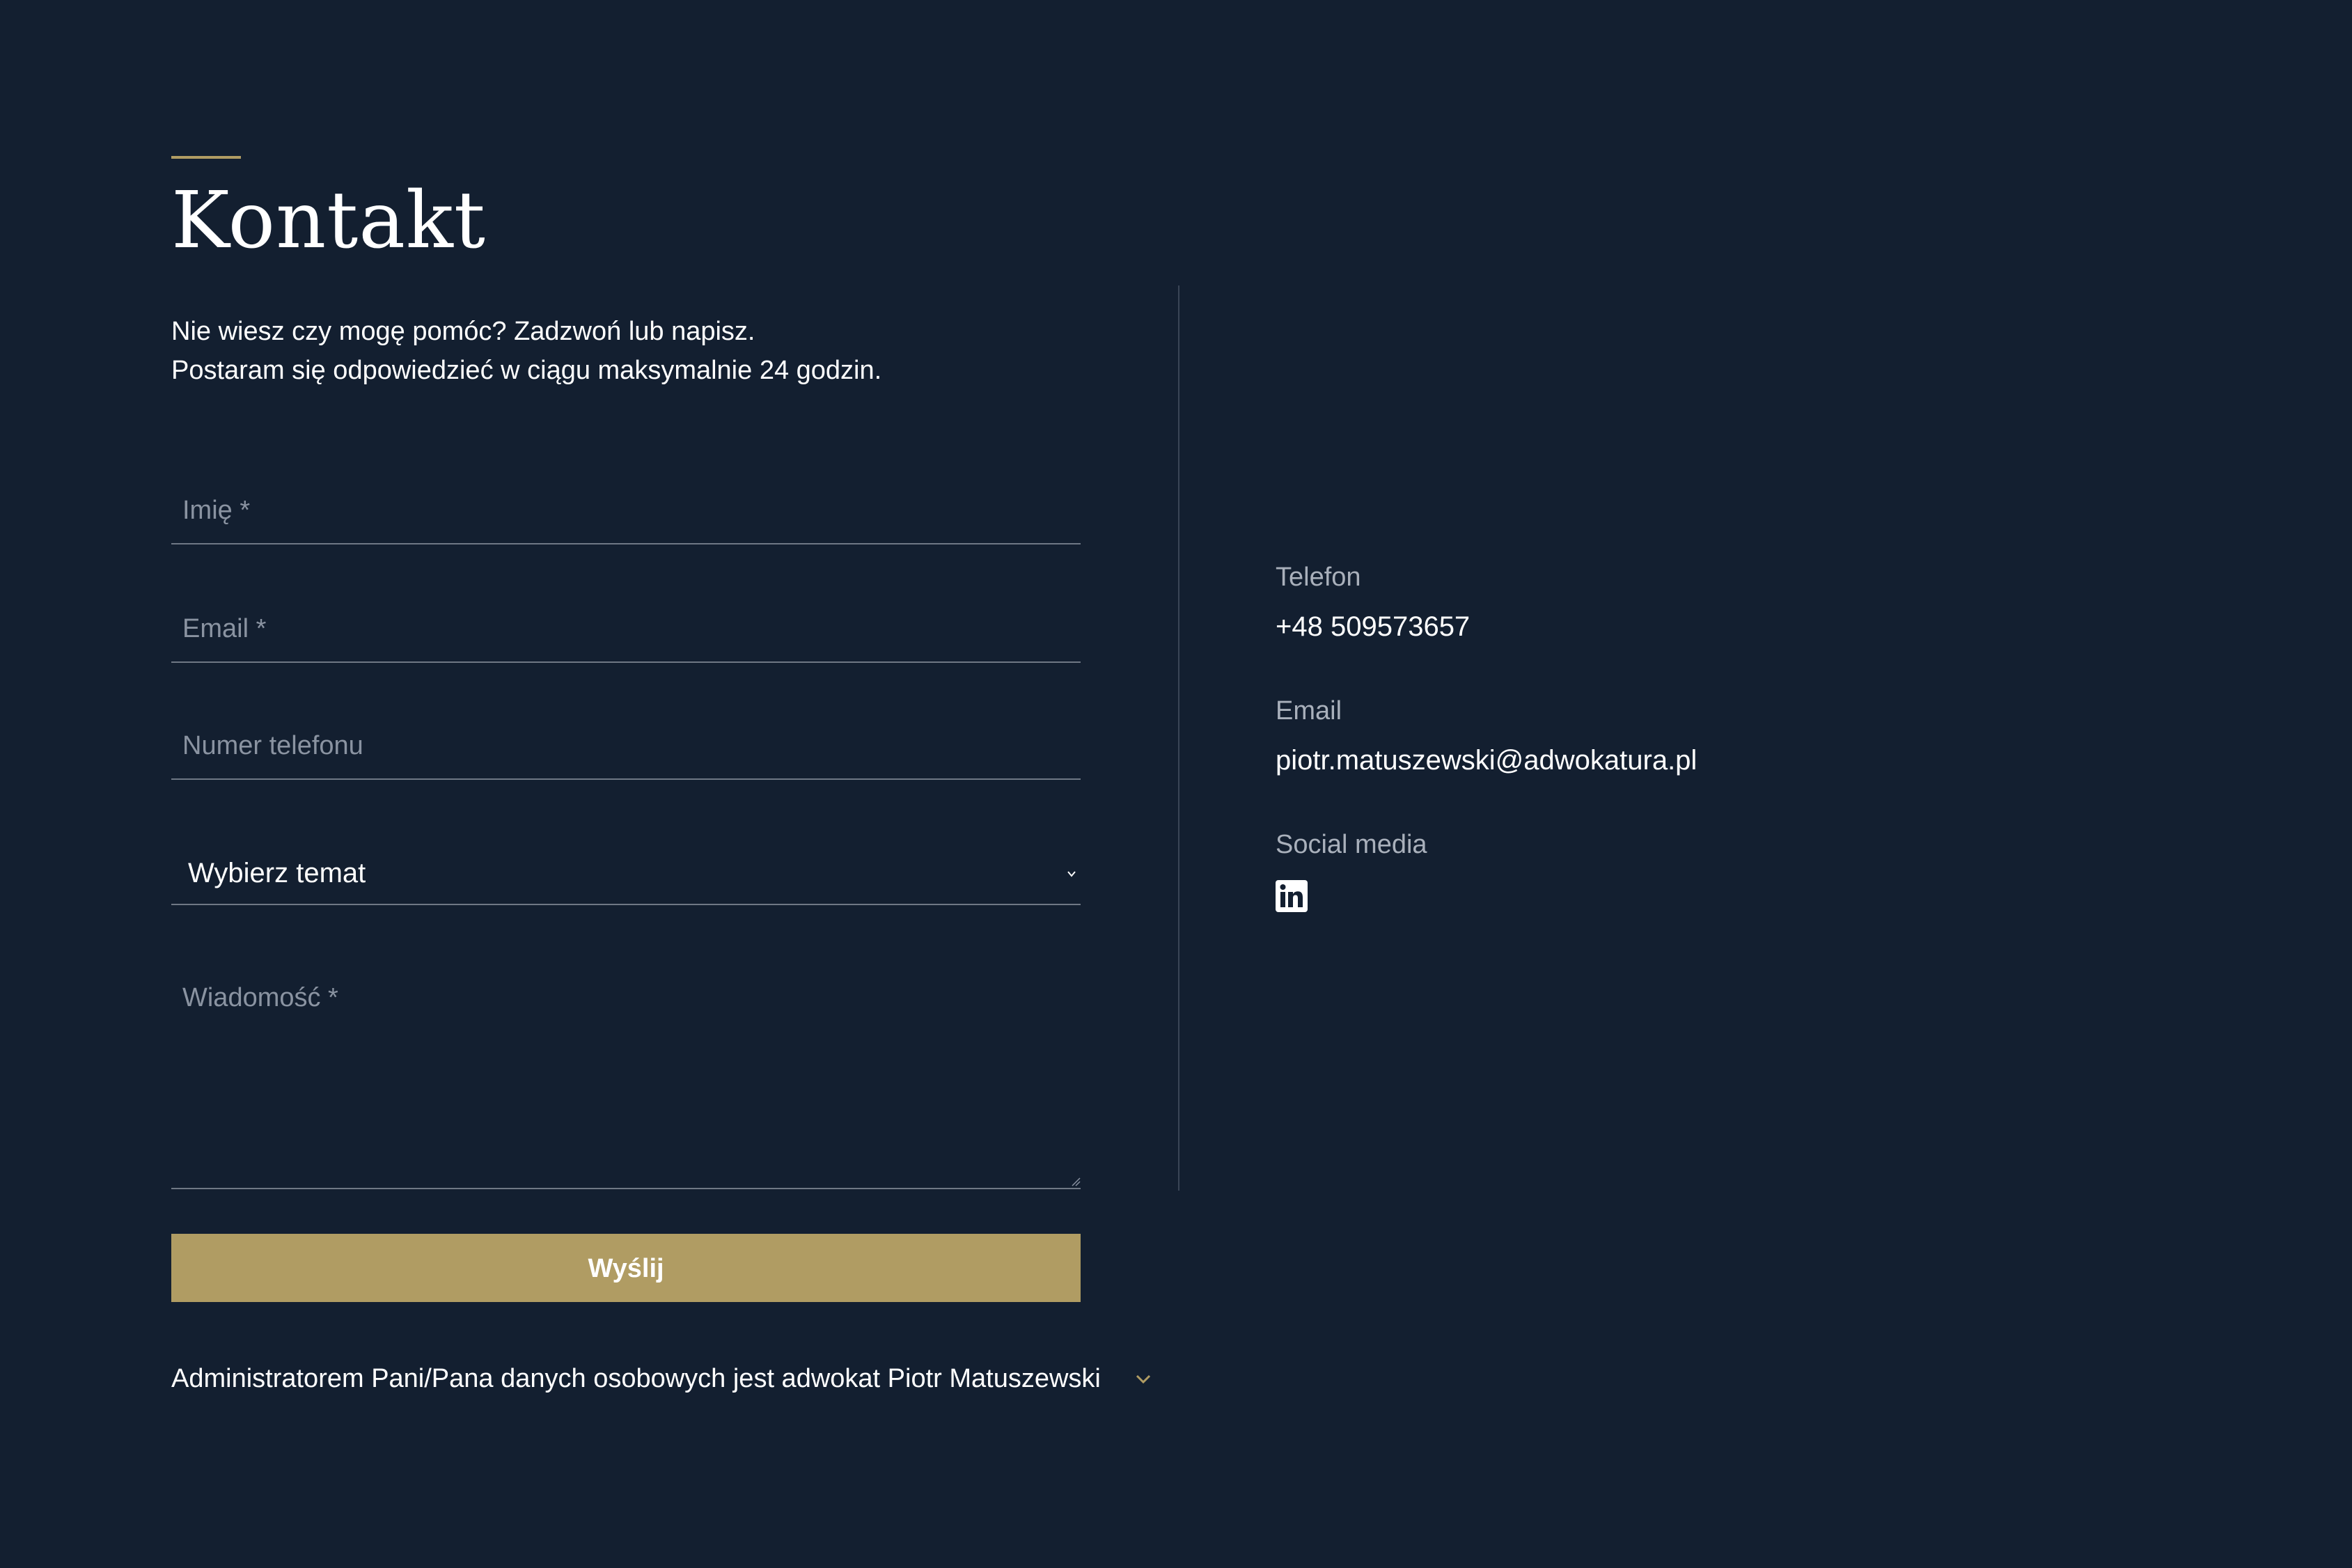 The image size is (2352, 1568). Describe the element at coordinates (1373, 627) in the screenshot. I see `phone-link: +48 509573657` at that location.